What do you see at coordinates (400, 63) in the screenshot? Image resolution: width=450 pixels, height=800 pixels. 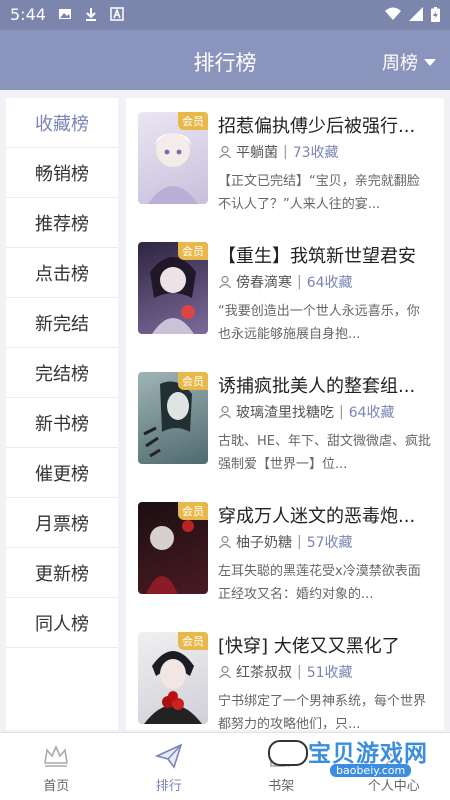 I see `period-label: 周榜` at bounding box center [400, 63].